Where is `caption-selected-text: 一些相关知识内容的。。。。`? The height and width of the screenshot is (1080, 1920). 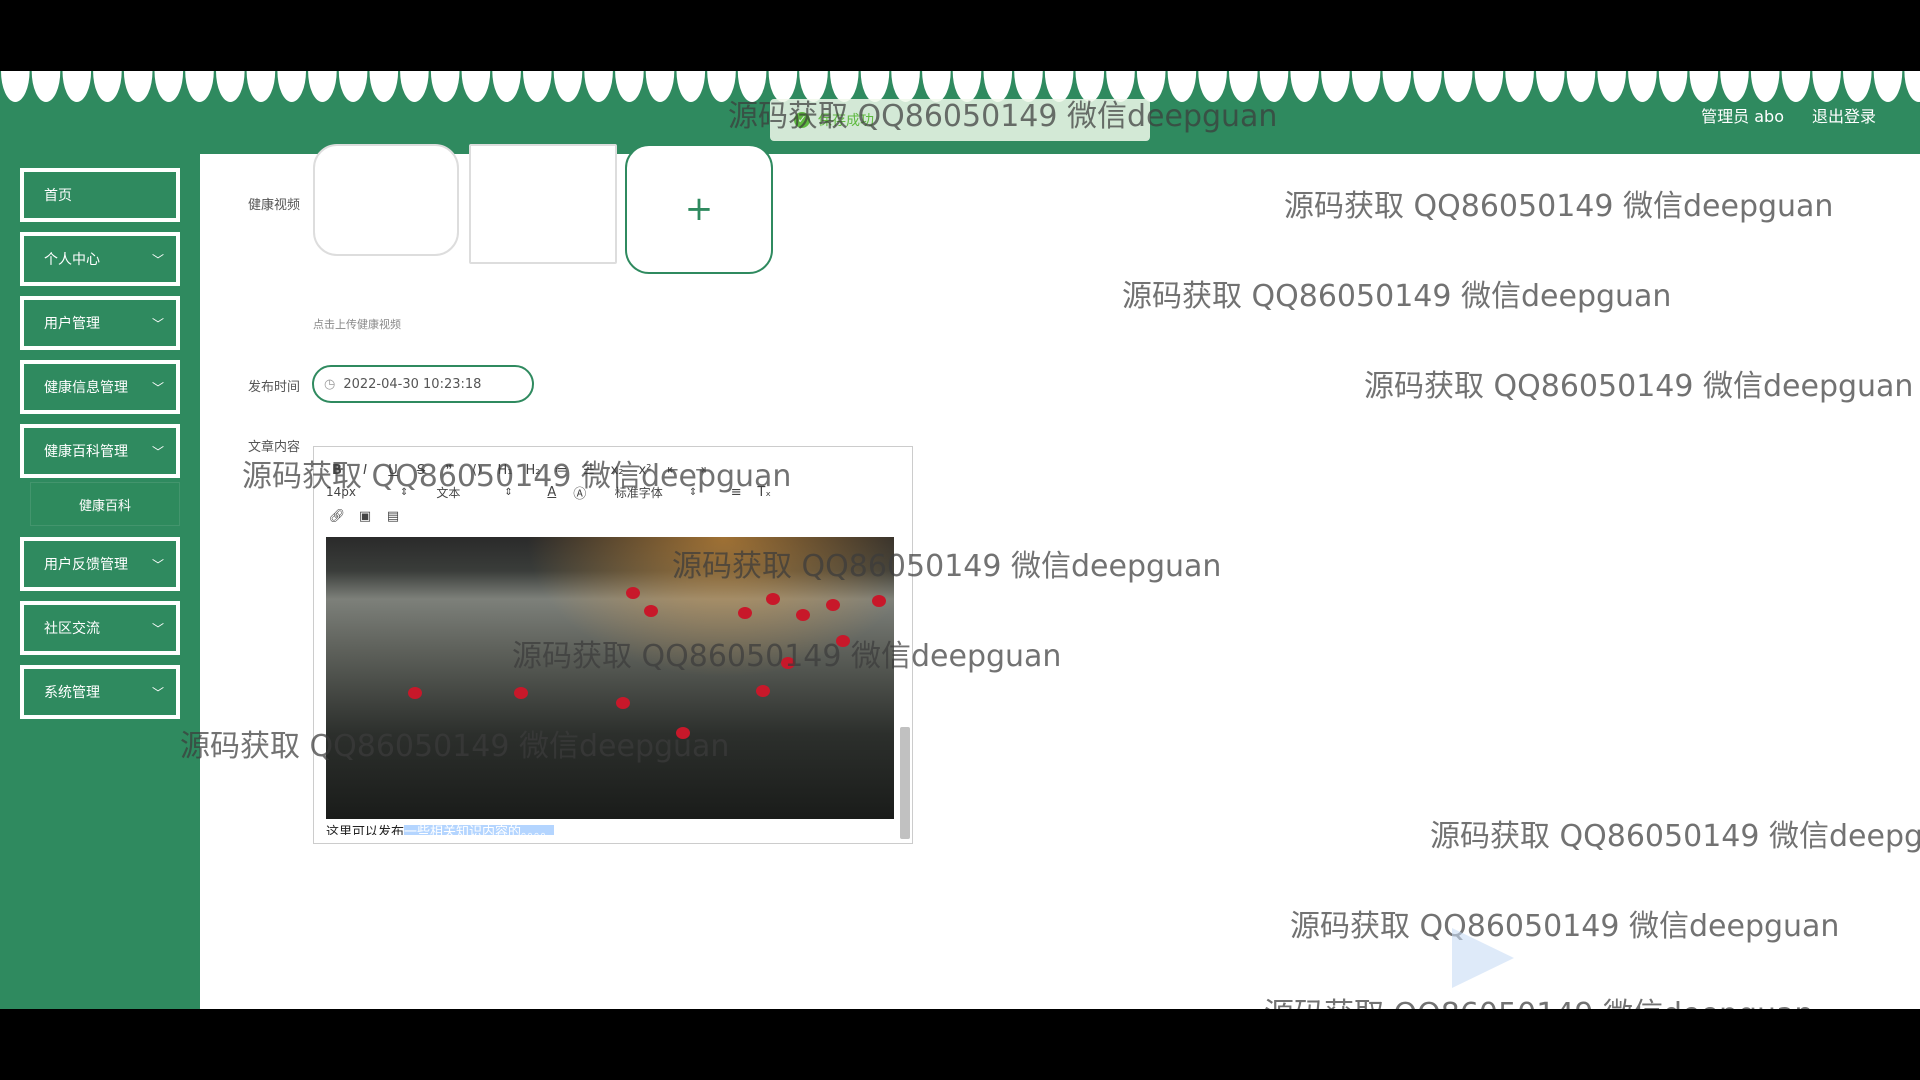 caption-selected-text: 一些相关知识内容的。。。。 is located at coordinates (479, 830).